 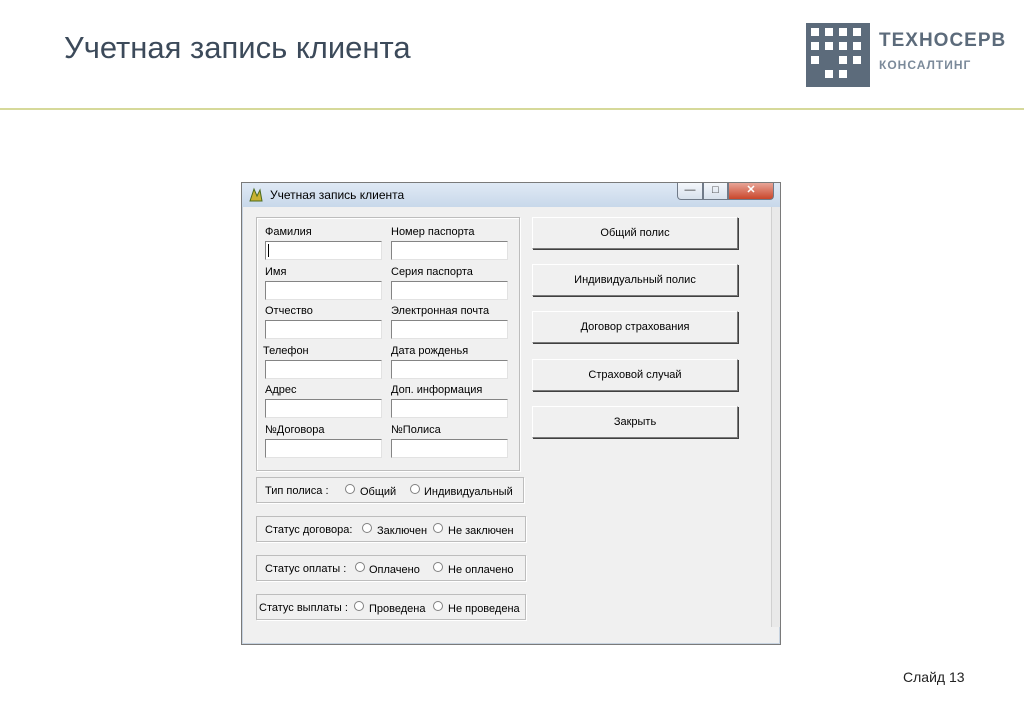 I want to click on policy-type-general-radio, so click(x=350, y=489).